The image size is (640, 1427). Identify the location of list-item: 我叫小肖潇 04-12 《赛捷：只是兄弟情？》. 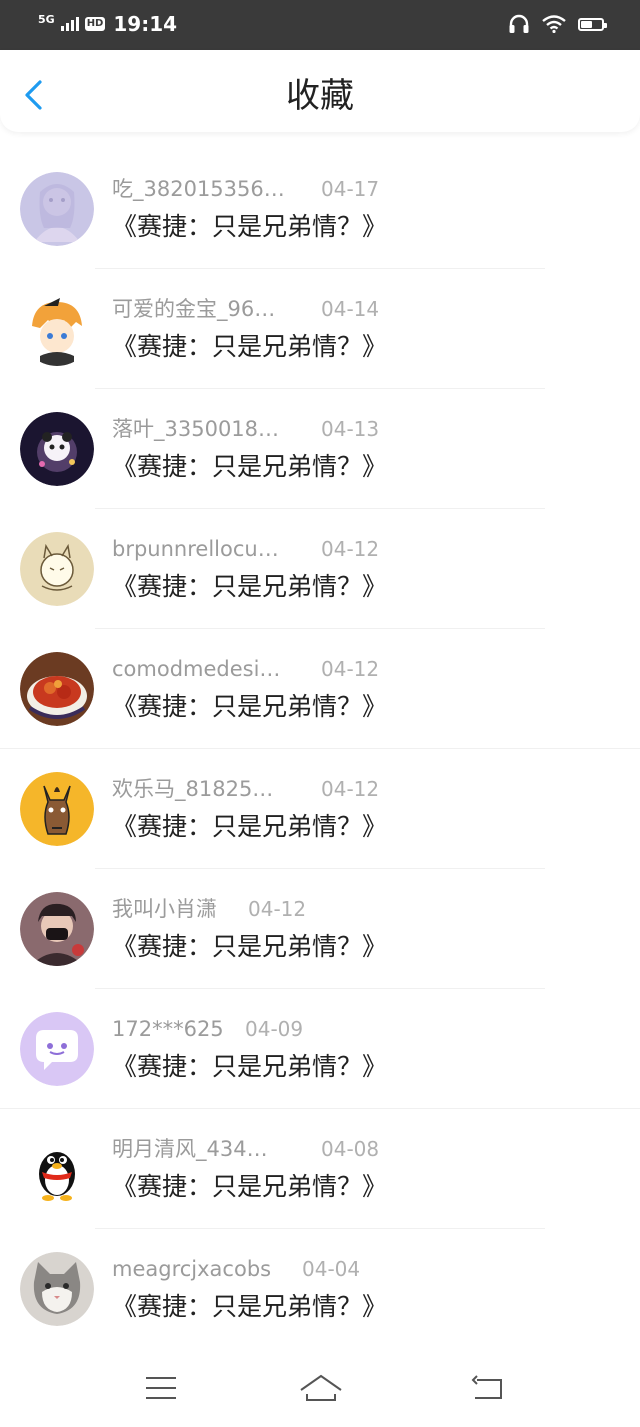
(320, 928).